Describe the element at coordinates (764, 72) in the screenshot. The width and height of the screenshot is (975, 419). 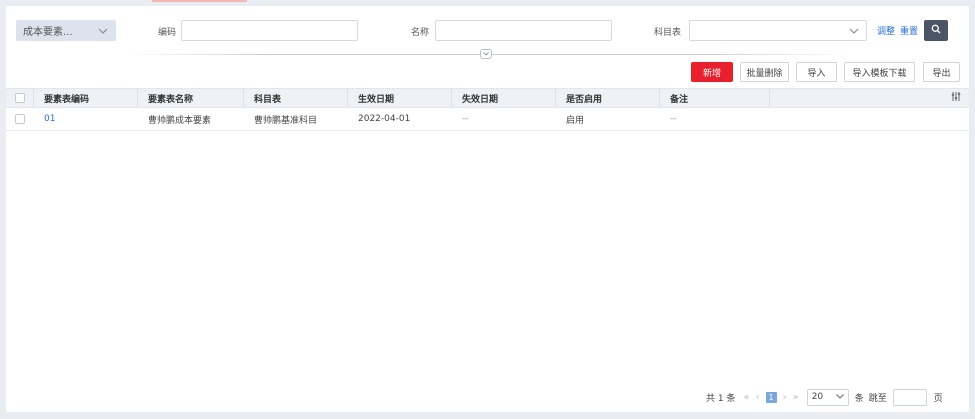
I see `batch-delete-button: 批量删除` at that location.